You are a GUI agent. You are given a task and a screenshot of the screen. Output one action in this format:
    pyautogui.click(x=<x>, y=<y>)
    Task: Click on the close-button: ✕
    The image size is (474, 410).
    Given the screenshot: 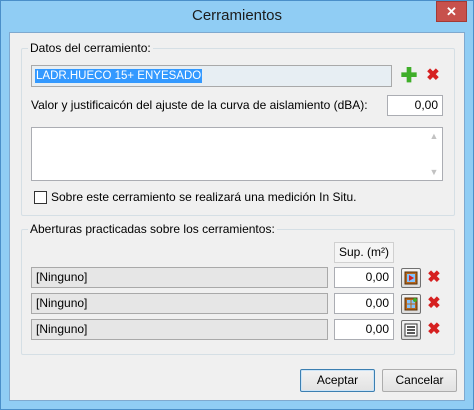 What is the action you would take?
    pyautogui.click(x=451, y=11)
    